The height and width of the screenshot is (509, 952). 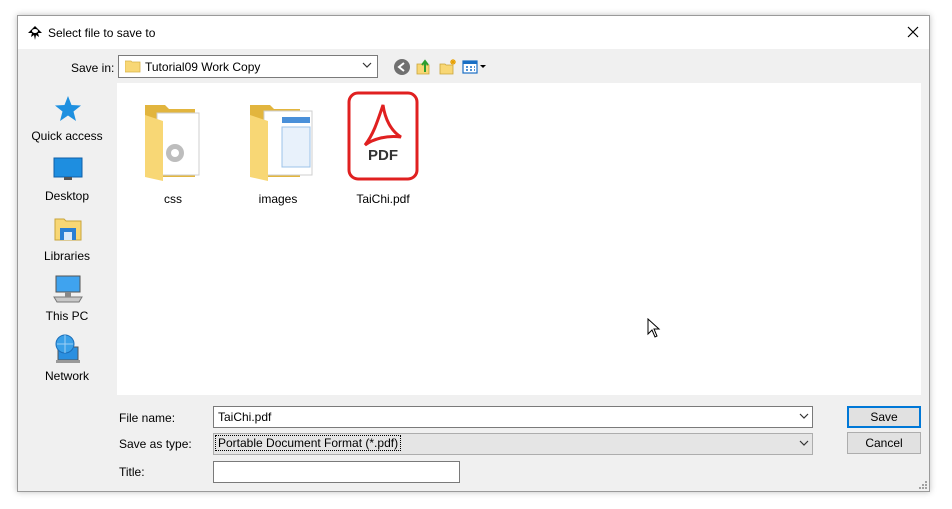 I want to click on save-in-label: Save in:, so click(x=93, y=68).